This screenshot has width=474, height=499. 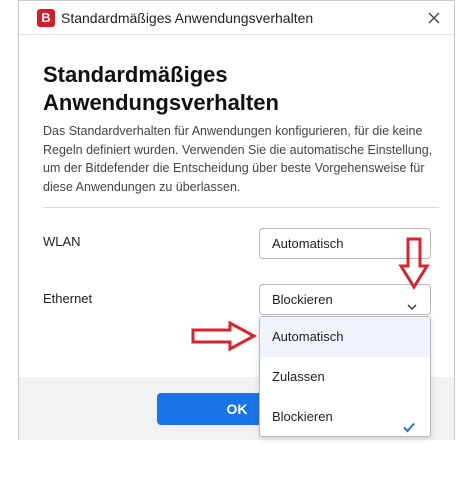 What do you see at coordinates (302, 299) in the screenshot?
I see `ethernet-select-value: Blockieren` at bounding box center [302, 299].